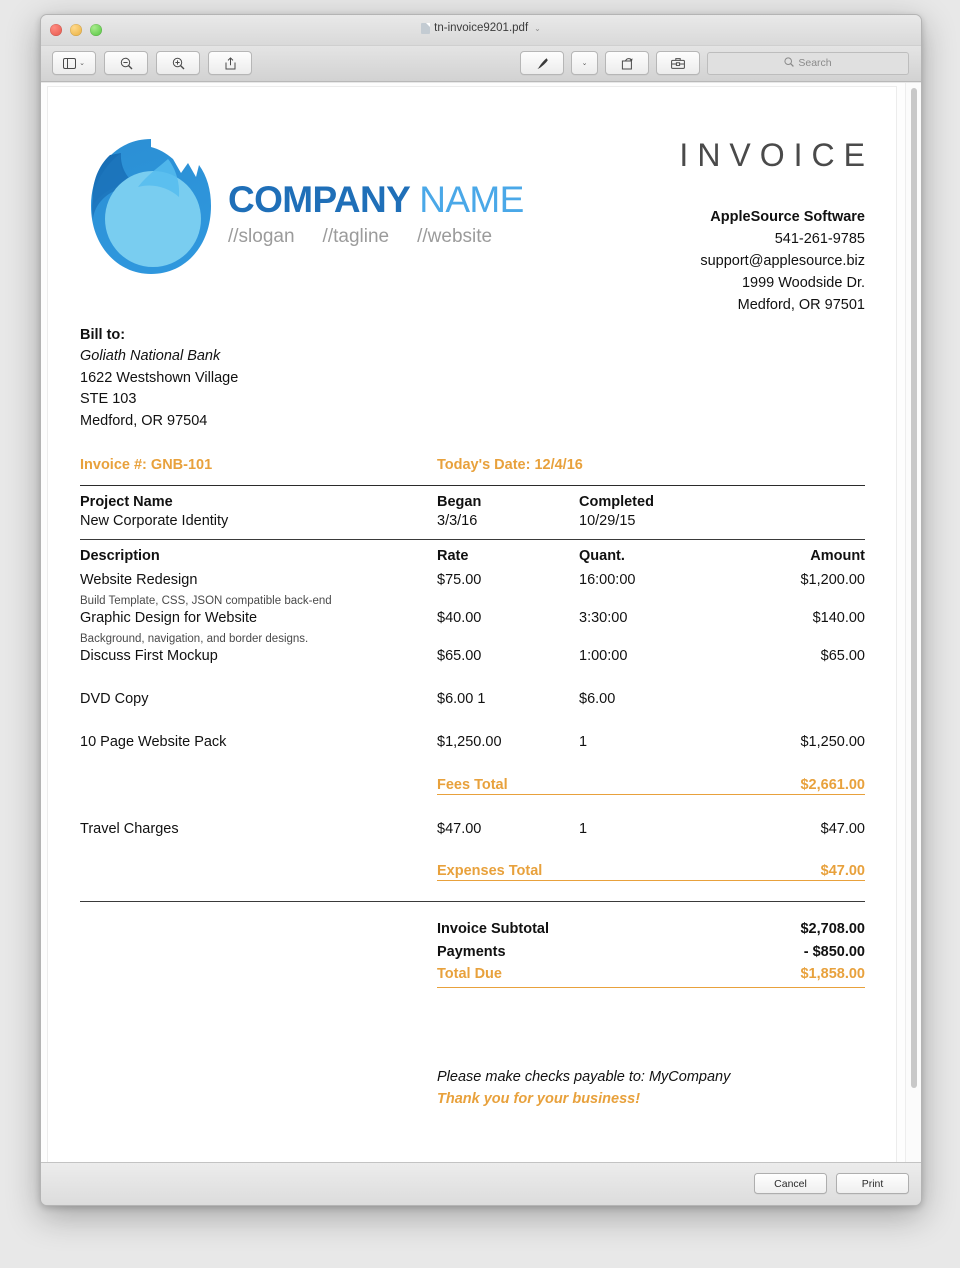 The image size is (960, 1268). What do you see at coordinates (542, 63) in the screenshot?
I see `markup-button` at bounding box center [542, 63].